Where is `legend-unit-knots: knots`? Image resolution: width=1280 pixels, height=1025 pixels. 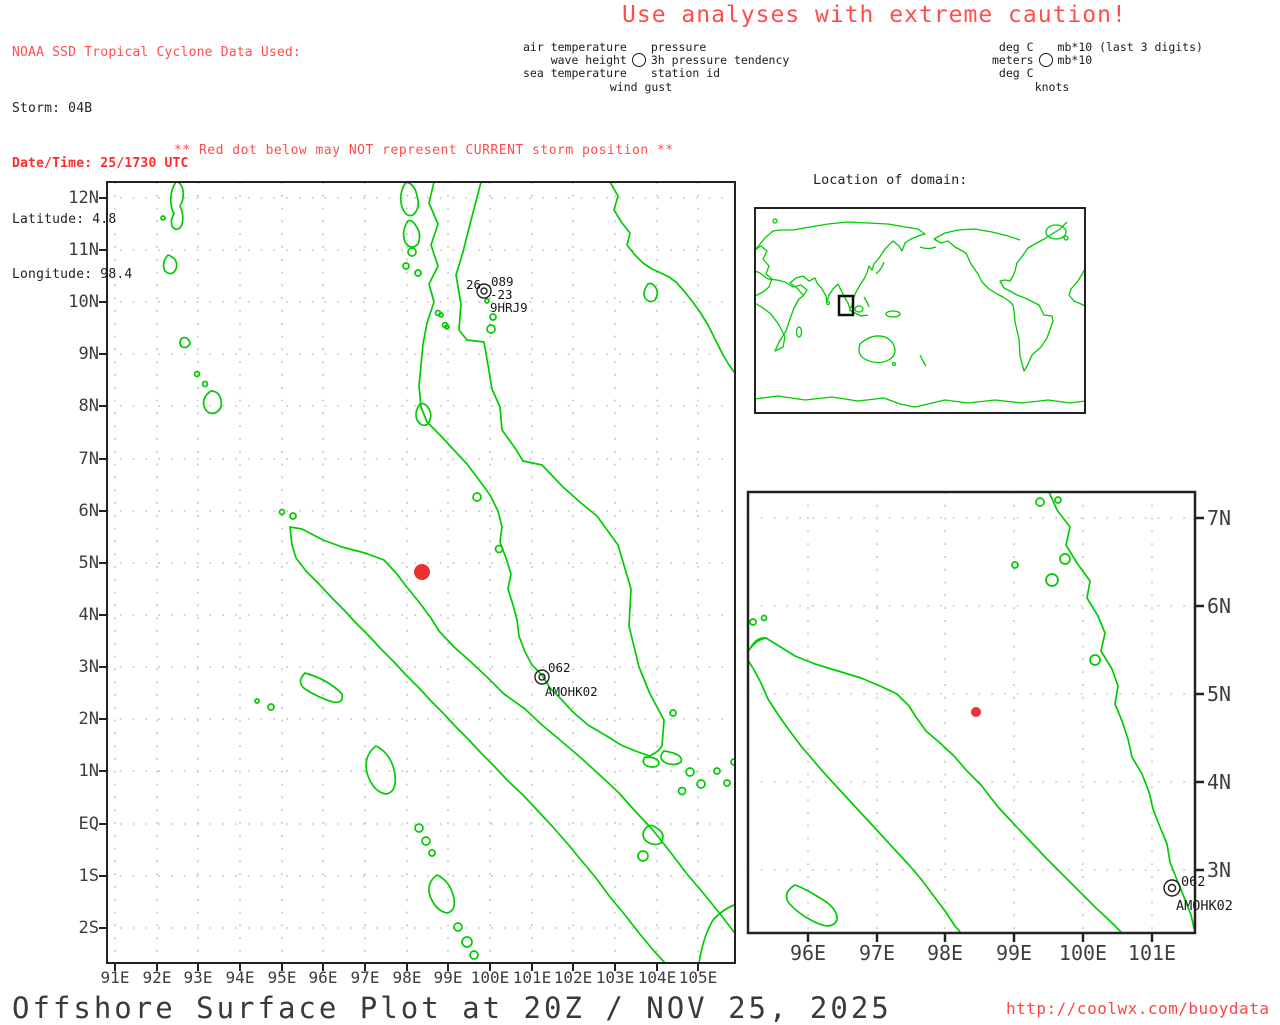 legend-unit-knots: knots is located at coordinates (1052, 87).